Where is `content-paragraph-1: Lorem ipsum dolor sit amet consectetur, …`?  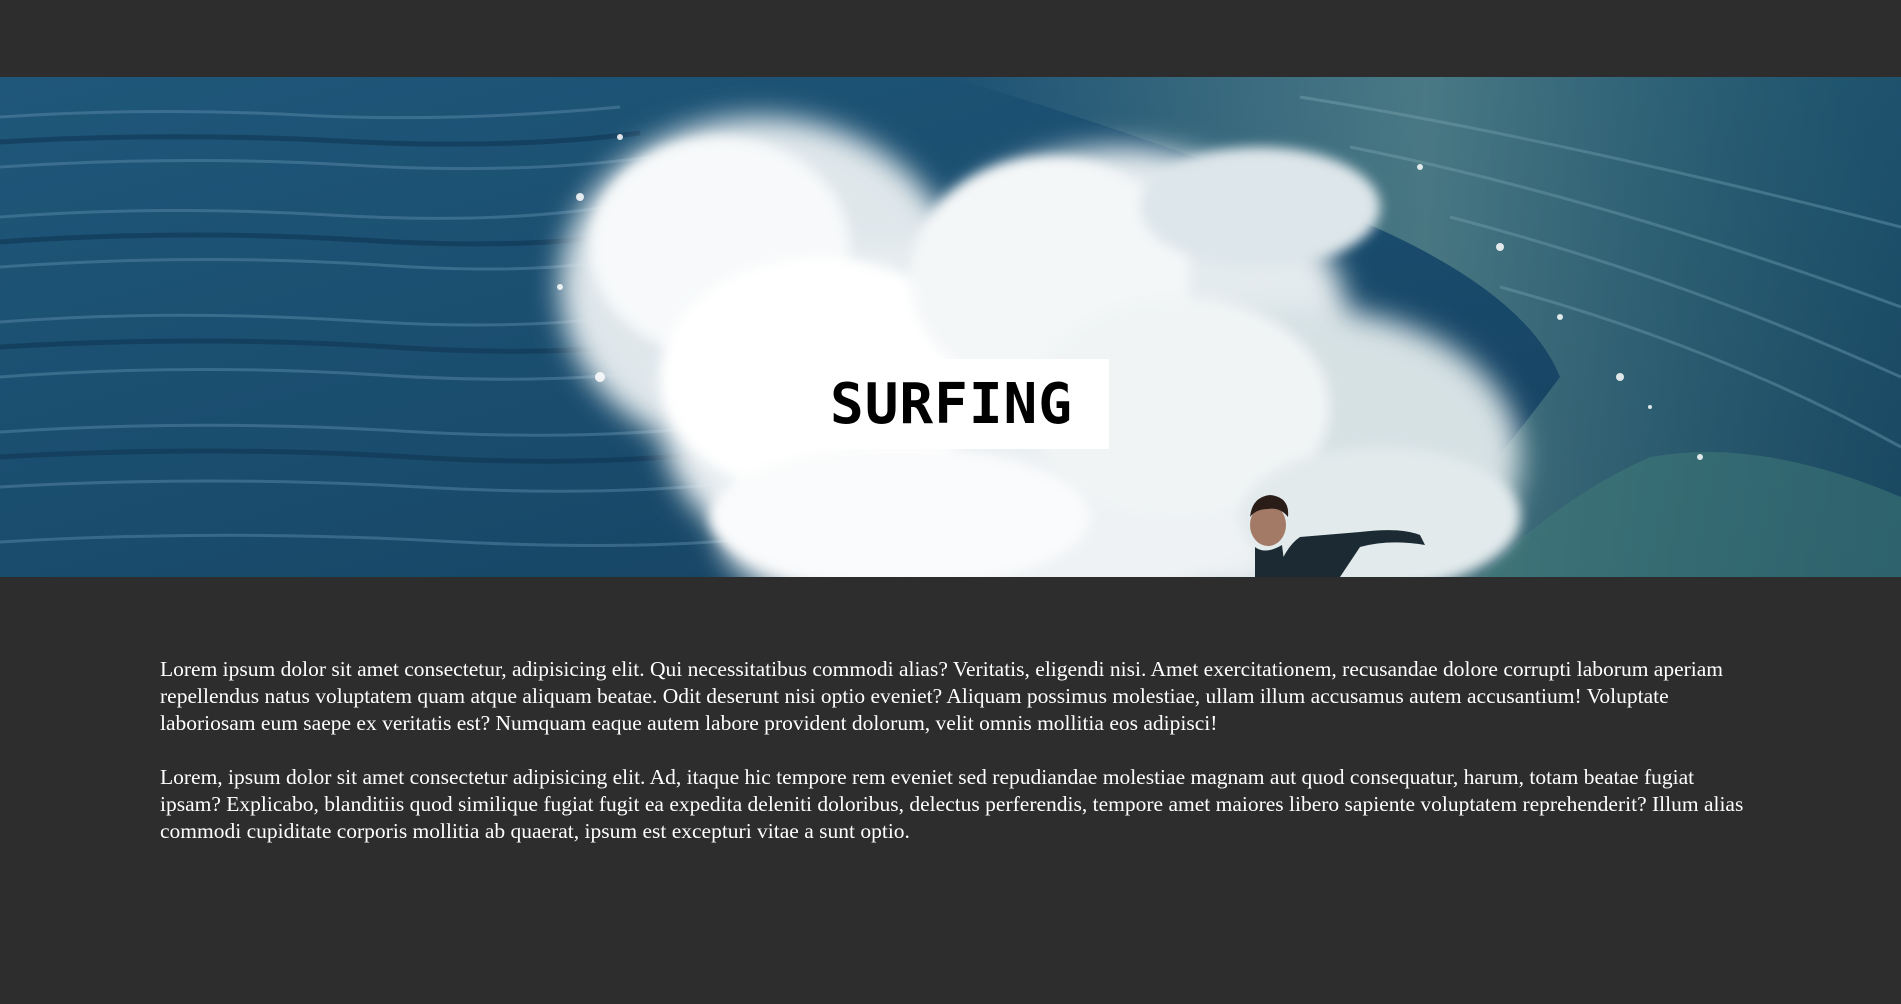
content-paragraph-1: Lorem ipsum dolor sit amet consectetur, … is located at coordinates (942, 696).